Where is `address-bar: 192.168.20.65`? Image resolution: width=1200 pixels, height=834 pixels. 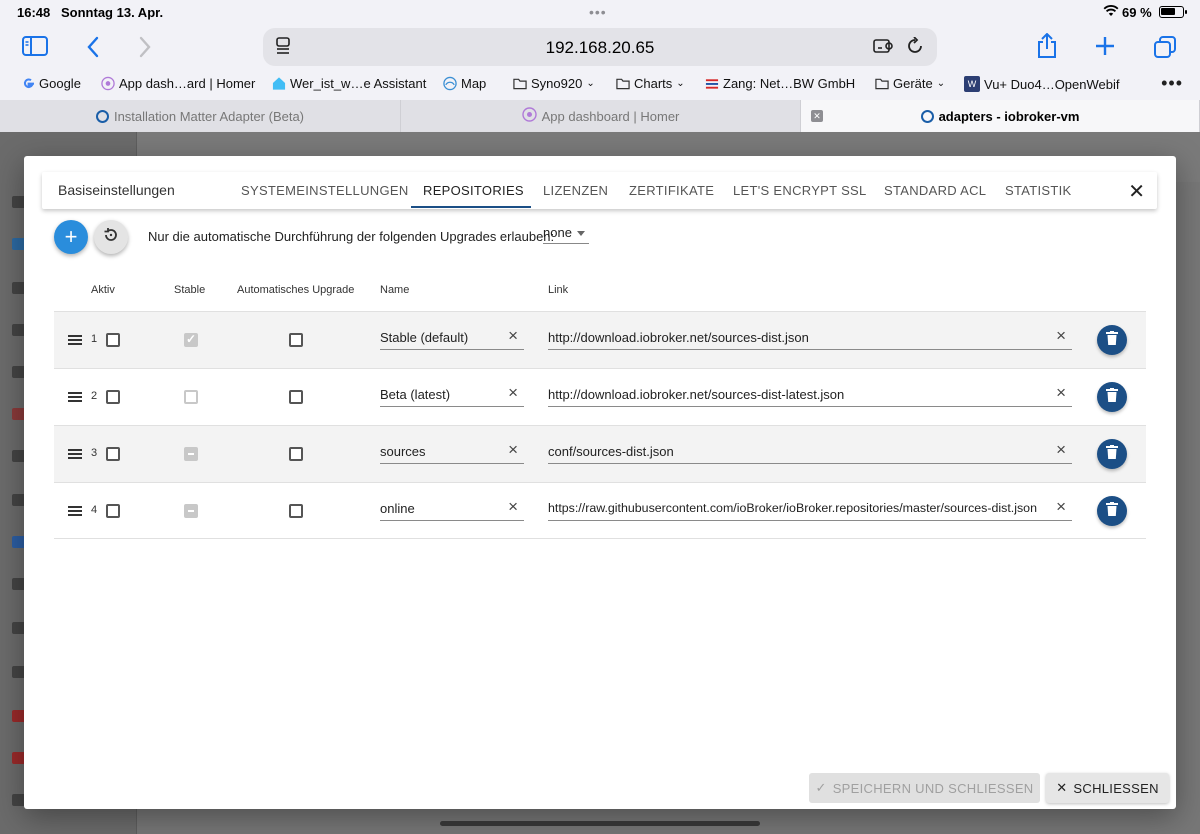 address-bar: 192.168.20.65 is located at coordinates (600, 47).